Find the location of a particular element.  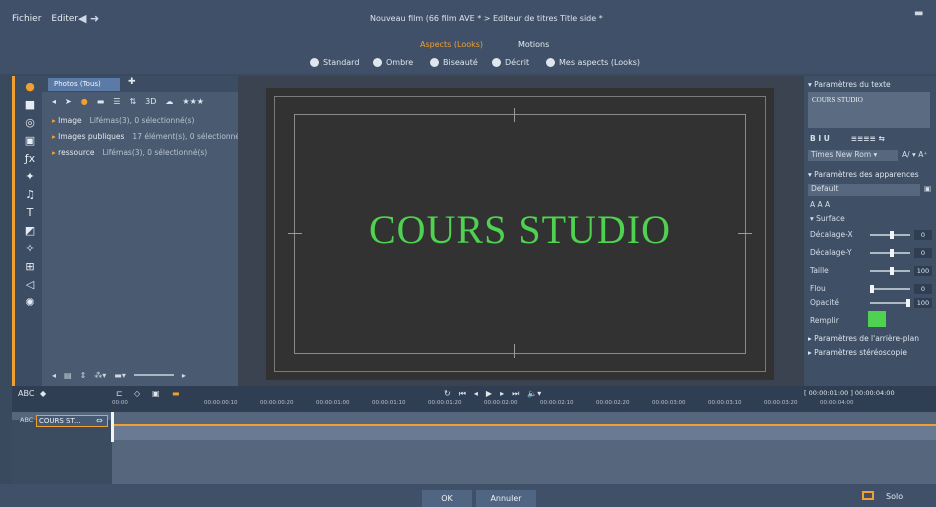

menu-file: Fichier is located at coordinates (26, 19).